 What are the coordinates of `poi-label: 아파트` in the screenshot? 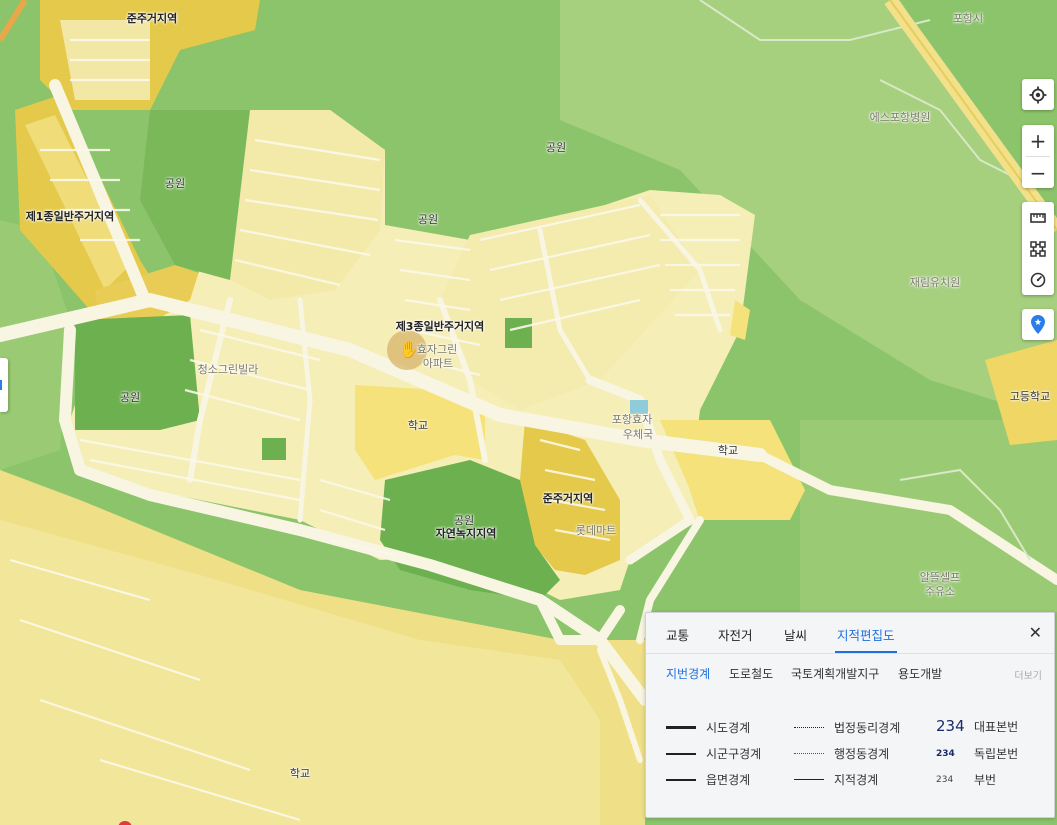 It's located at (438, 363).